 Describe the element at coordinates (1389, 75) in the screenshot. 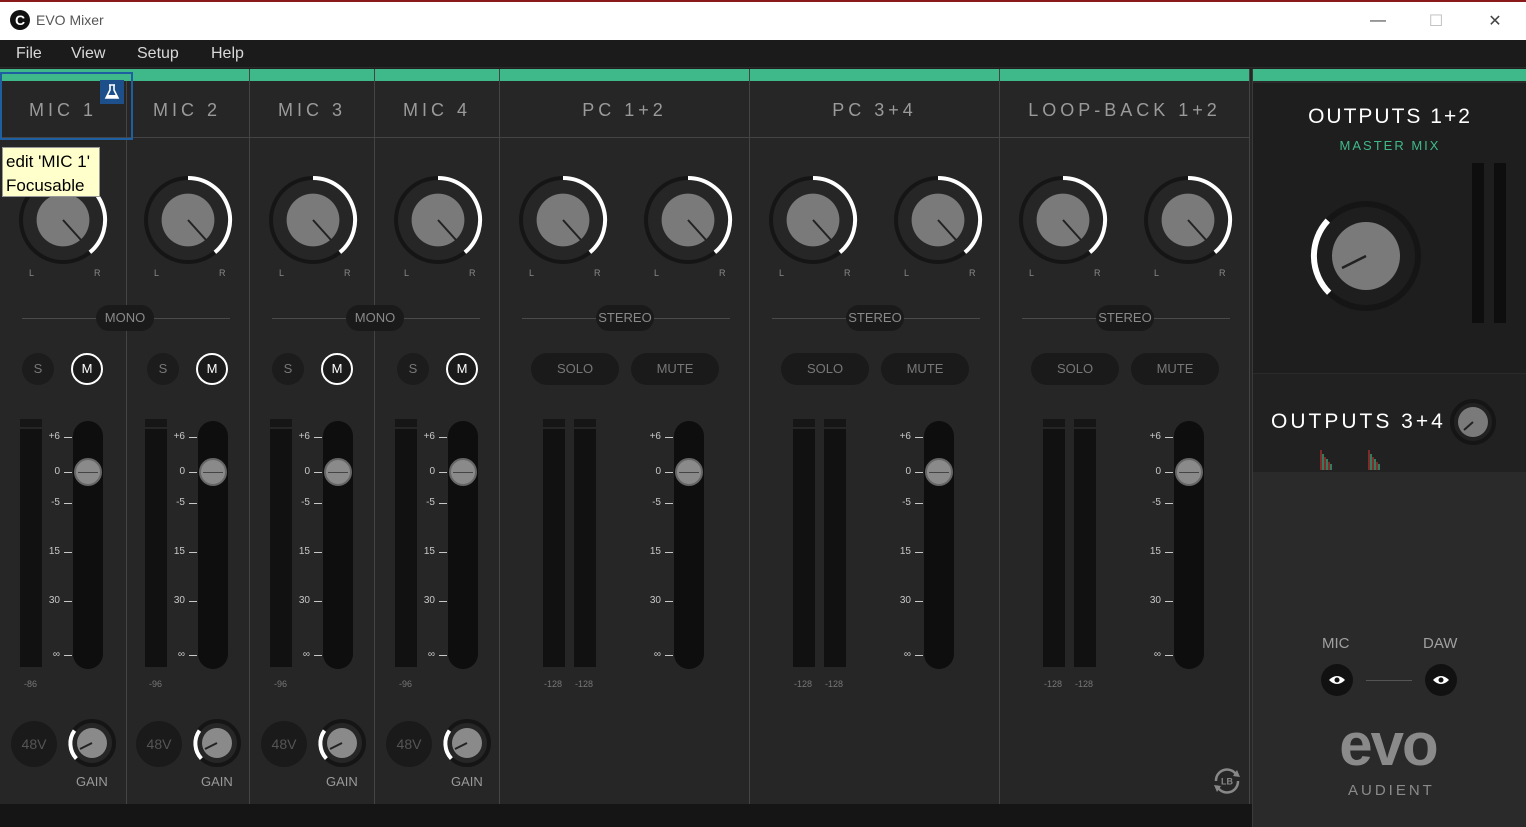

I see `outputs-color-strip` at that location.